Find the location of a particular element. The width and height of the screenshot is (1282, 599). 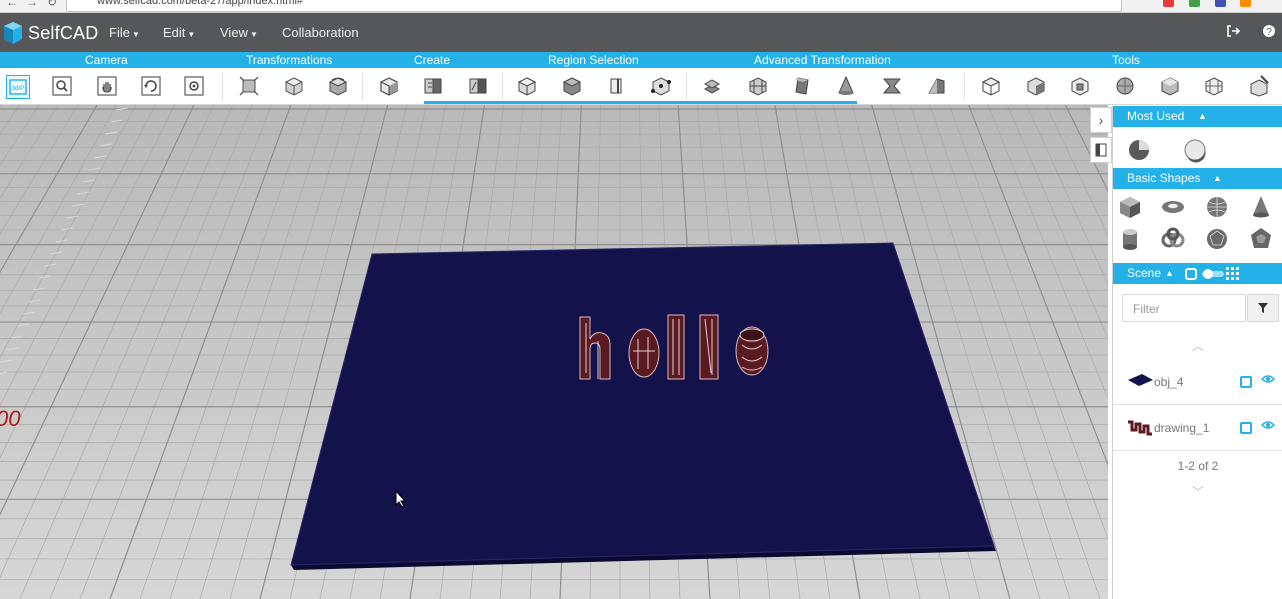

taper-button is located at coordinates (846, 86).